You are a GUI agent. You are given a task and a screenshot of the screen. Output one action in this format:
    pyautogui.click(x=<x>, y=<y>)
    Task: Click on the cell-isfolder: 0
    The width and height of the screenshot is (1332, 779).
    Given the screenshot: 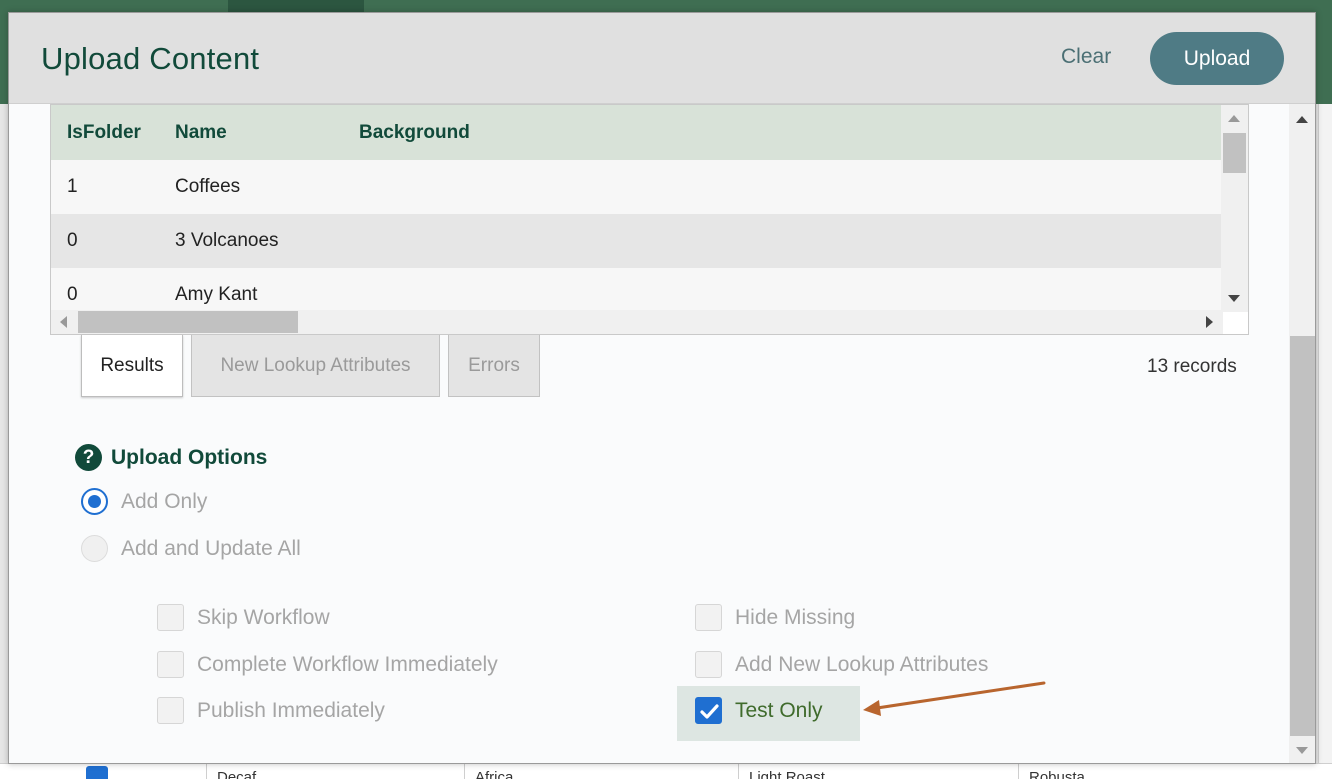 What is the action you would take?
    pyautogui.click(x=105, y=241)
    